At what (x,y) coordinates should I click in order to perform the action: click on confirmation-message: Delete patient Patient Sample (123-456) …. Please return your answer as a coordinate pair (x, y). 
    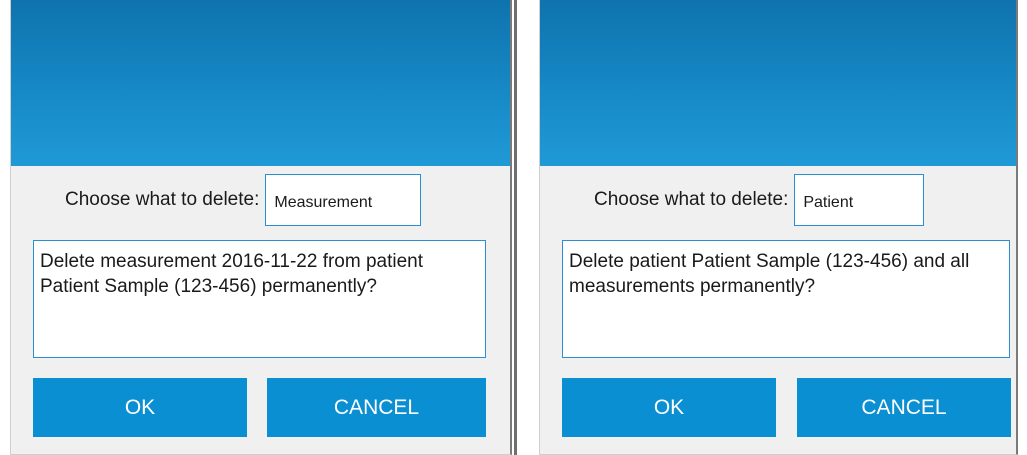
    Looking at the image, I should click on (786, 299).